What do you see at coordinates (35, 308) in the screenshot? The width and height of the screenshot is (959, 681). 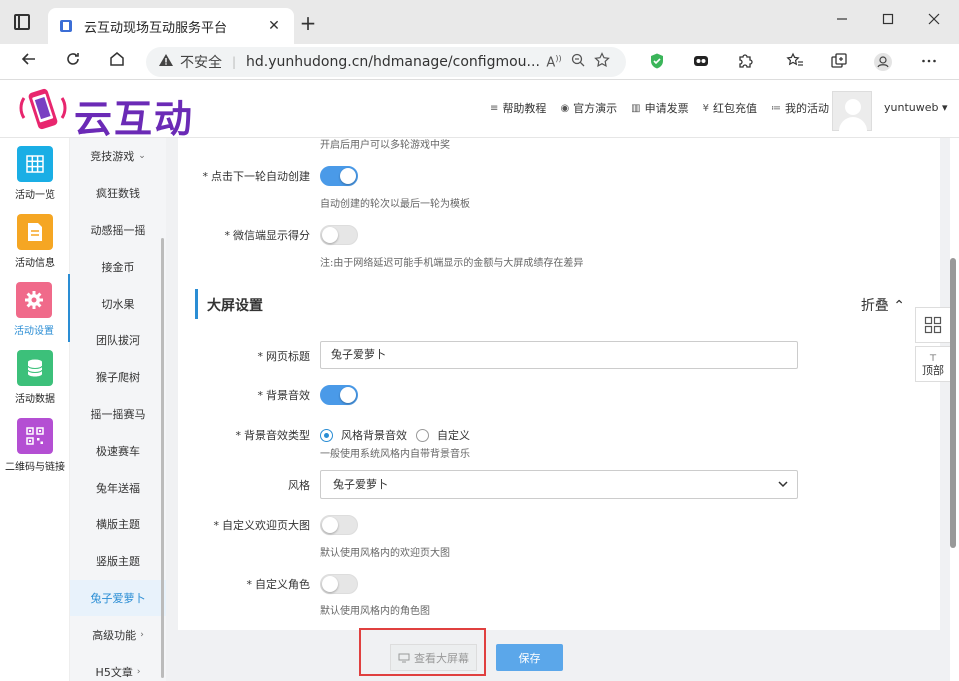 I see `sidebar-item-settings: 活动设置` at bounding box center [35, 308].